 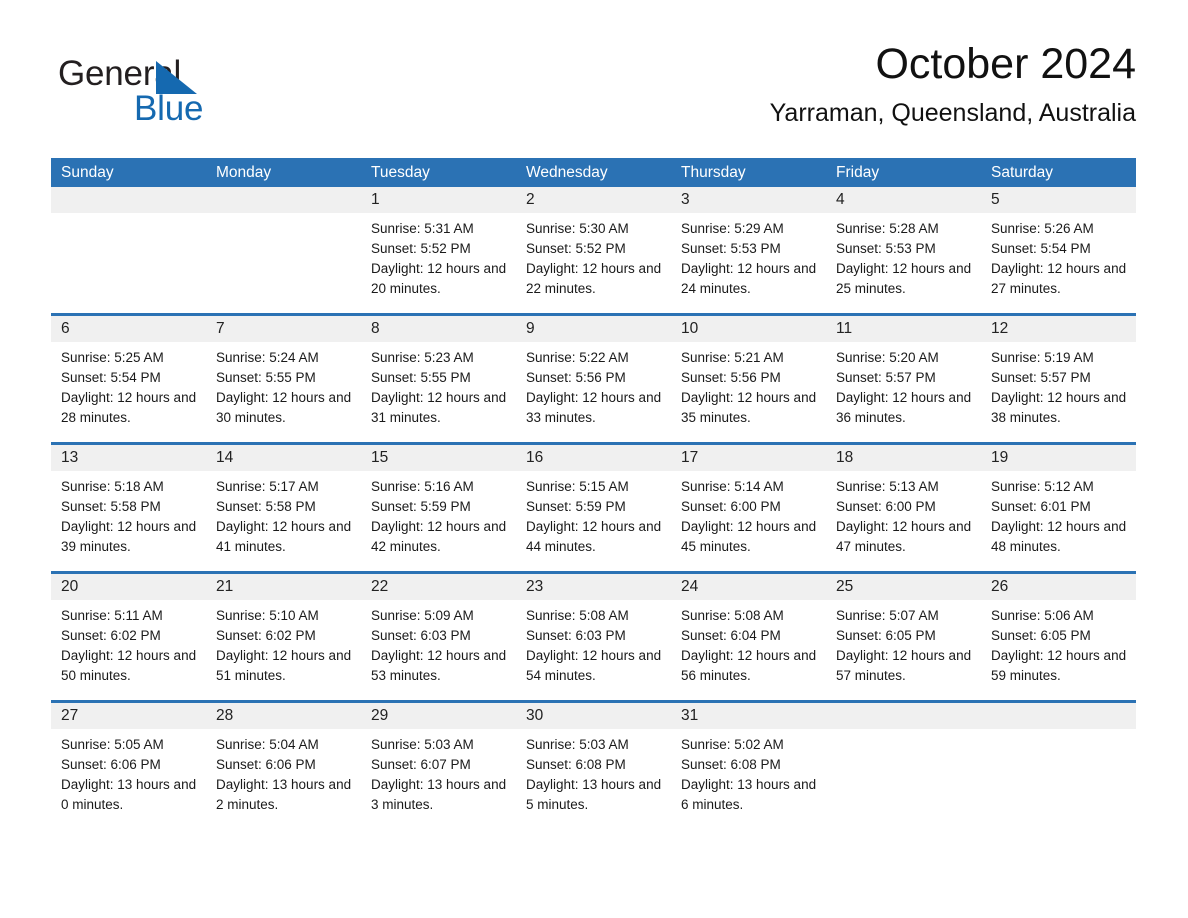 What do you see at coordinates (904, 536) in the screenshot?
I see `daylight-text: Daylight: 12 hours and 47 minutes.` at bounding box center [904, 536].